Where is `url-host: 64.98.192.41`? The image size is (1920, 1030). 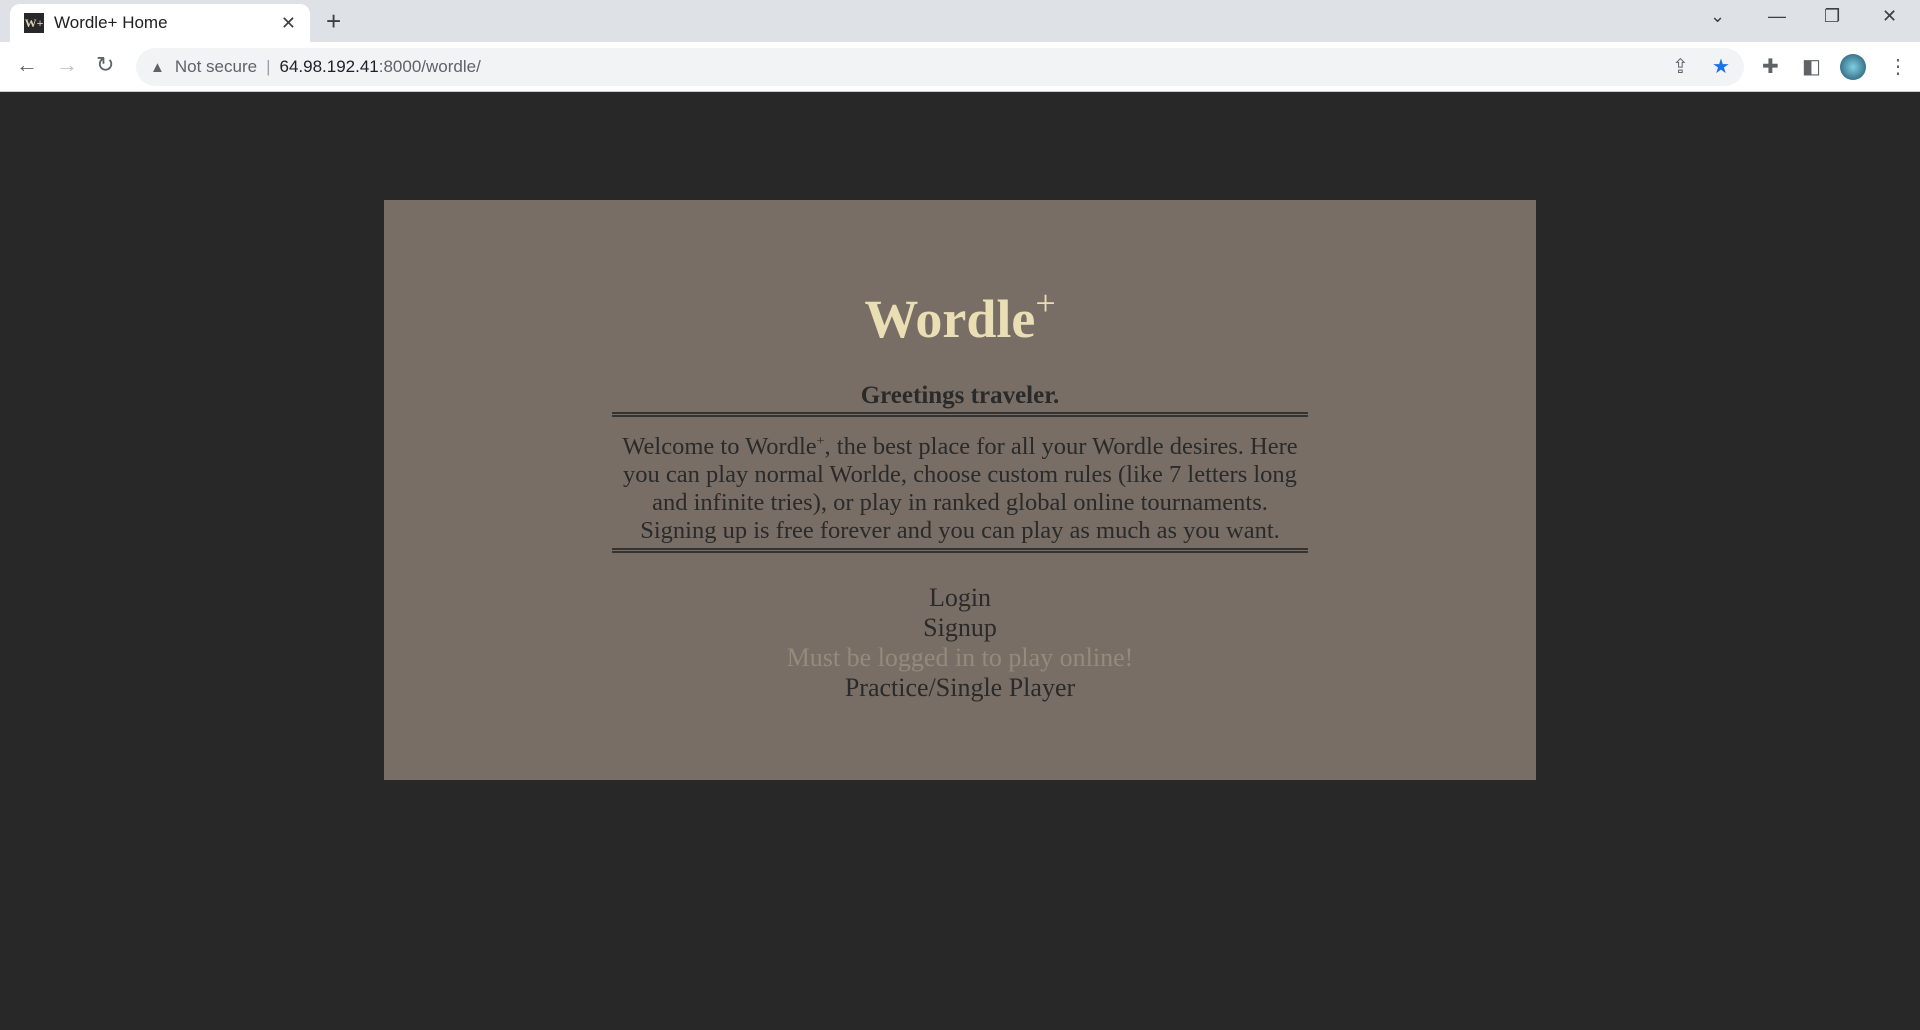 url-host: 64.98.192.41 is located at coordinates (329, 66).